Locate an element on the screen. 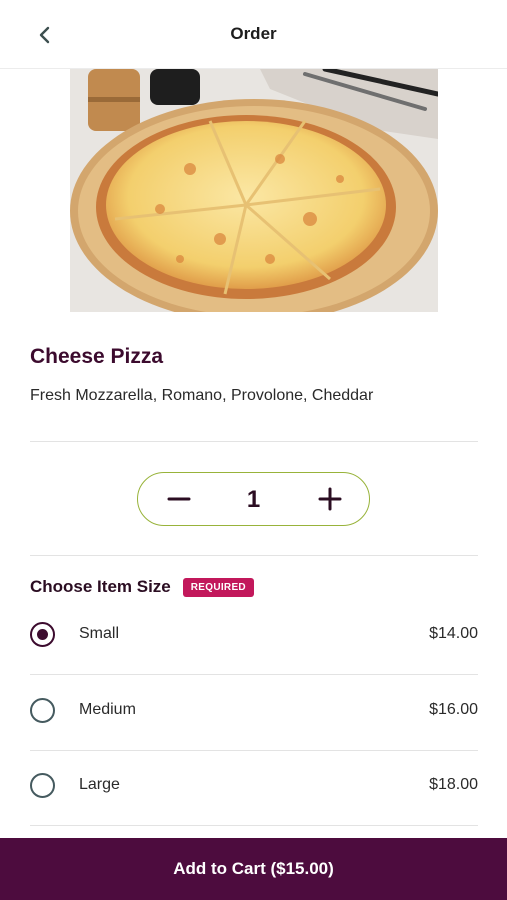 Image resolution: width=507 pixels, height=900 pixels. add-to-cart-label: Add to Cart ($15.00) is located at coordinates (253, 868).